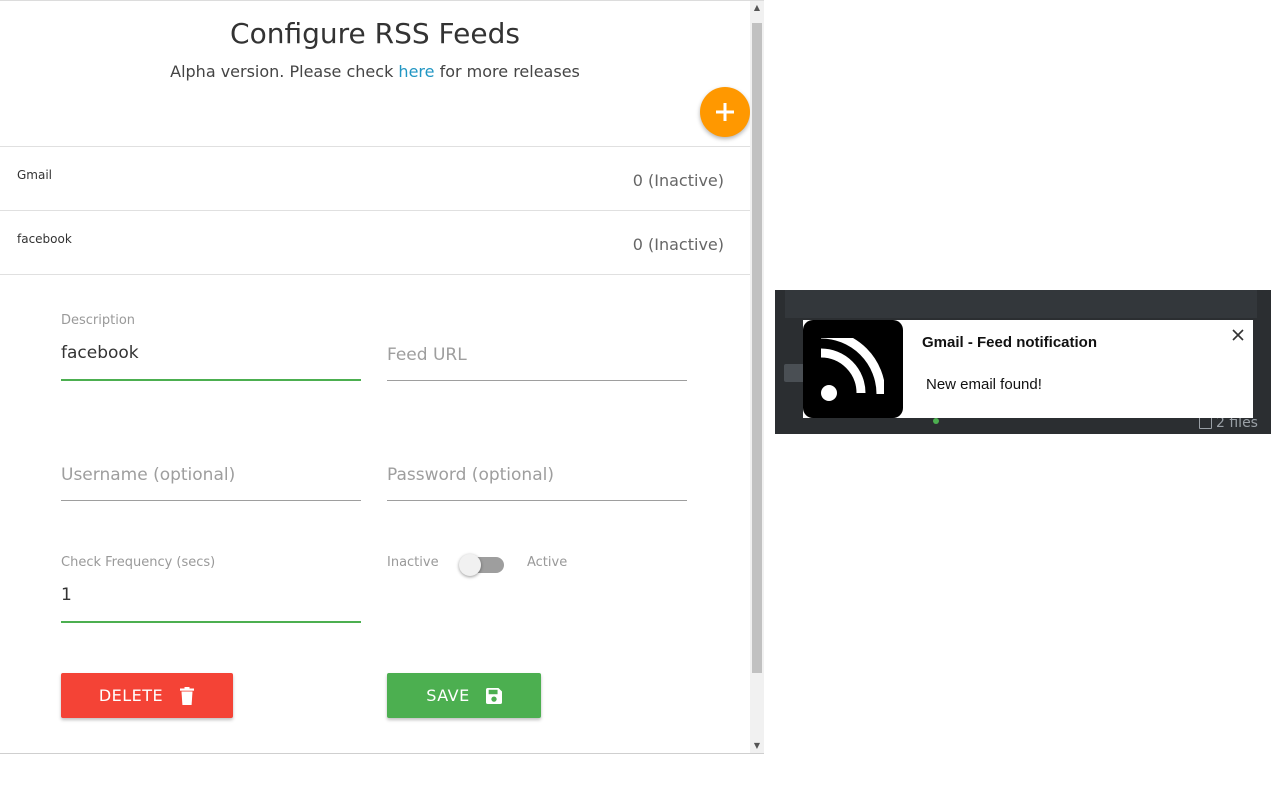 The height and width of the screenshot is (800, 1280). Describe the element at coordinates (211, 595) in the screenshot. I see `check-frequency-input` at that location.